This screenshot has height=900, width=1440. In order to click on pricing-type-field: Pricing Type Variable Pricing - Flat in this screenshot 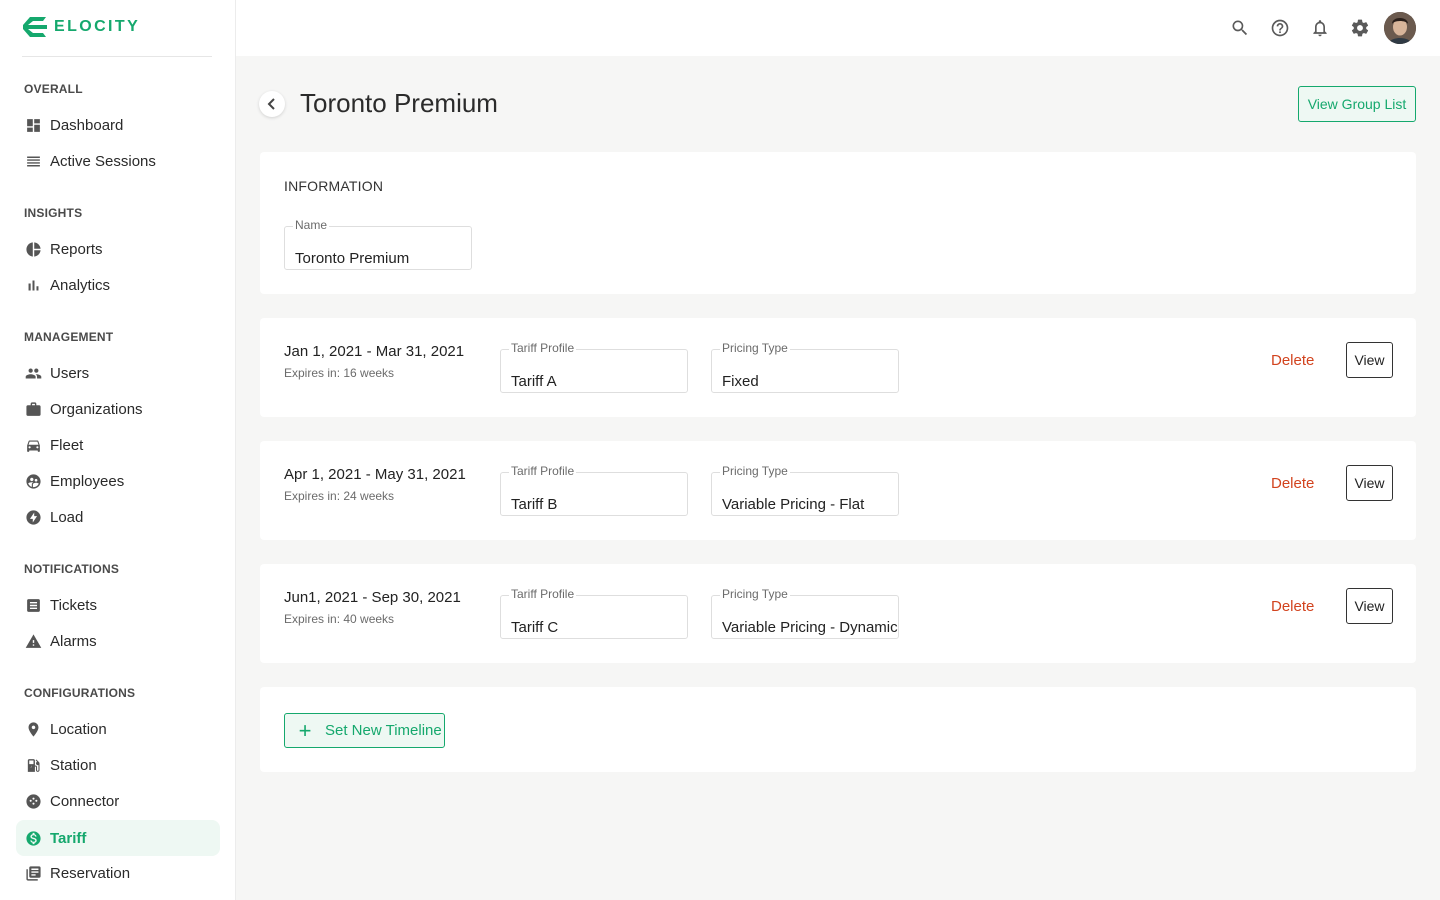, I will do `click(805, 490)`.